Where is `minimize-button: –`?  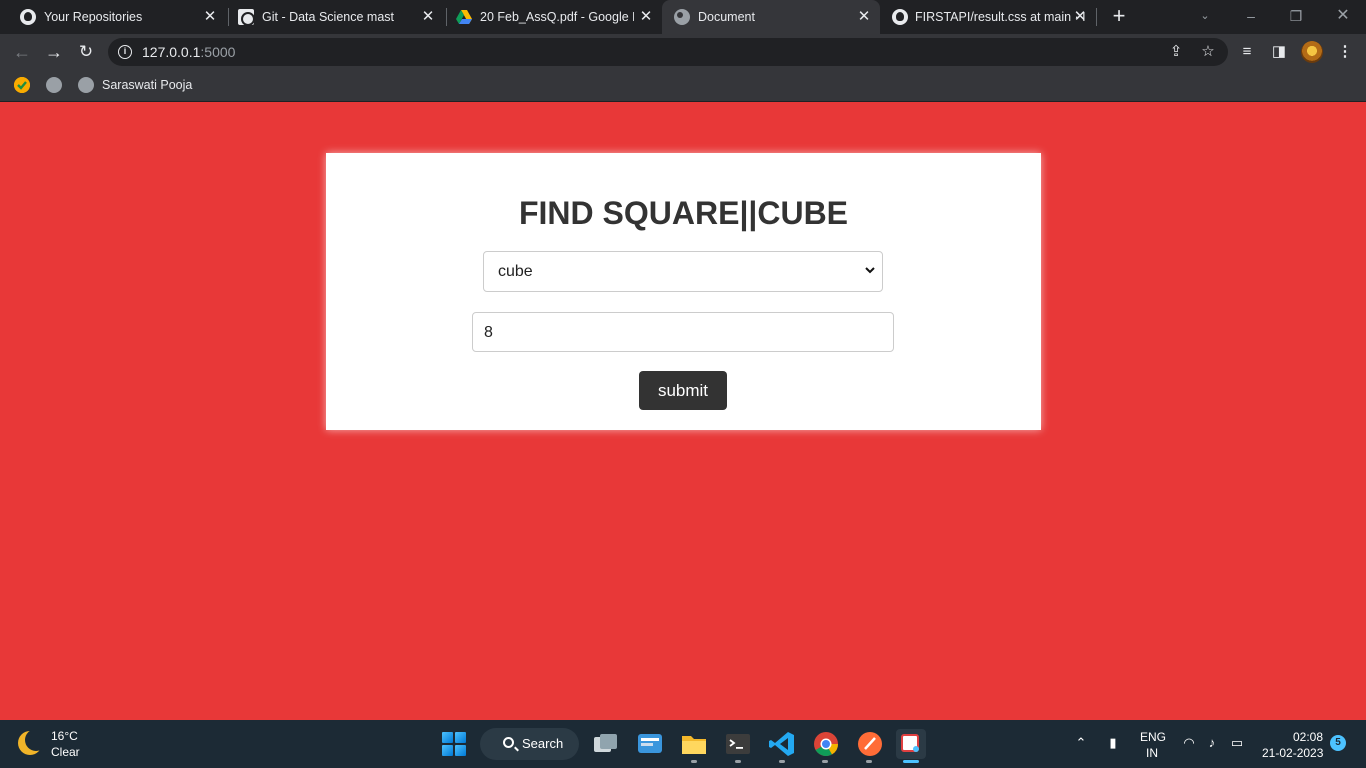 minimize-button: – is located at coordinates (1251, 16).